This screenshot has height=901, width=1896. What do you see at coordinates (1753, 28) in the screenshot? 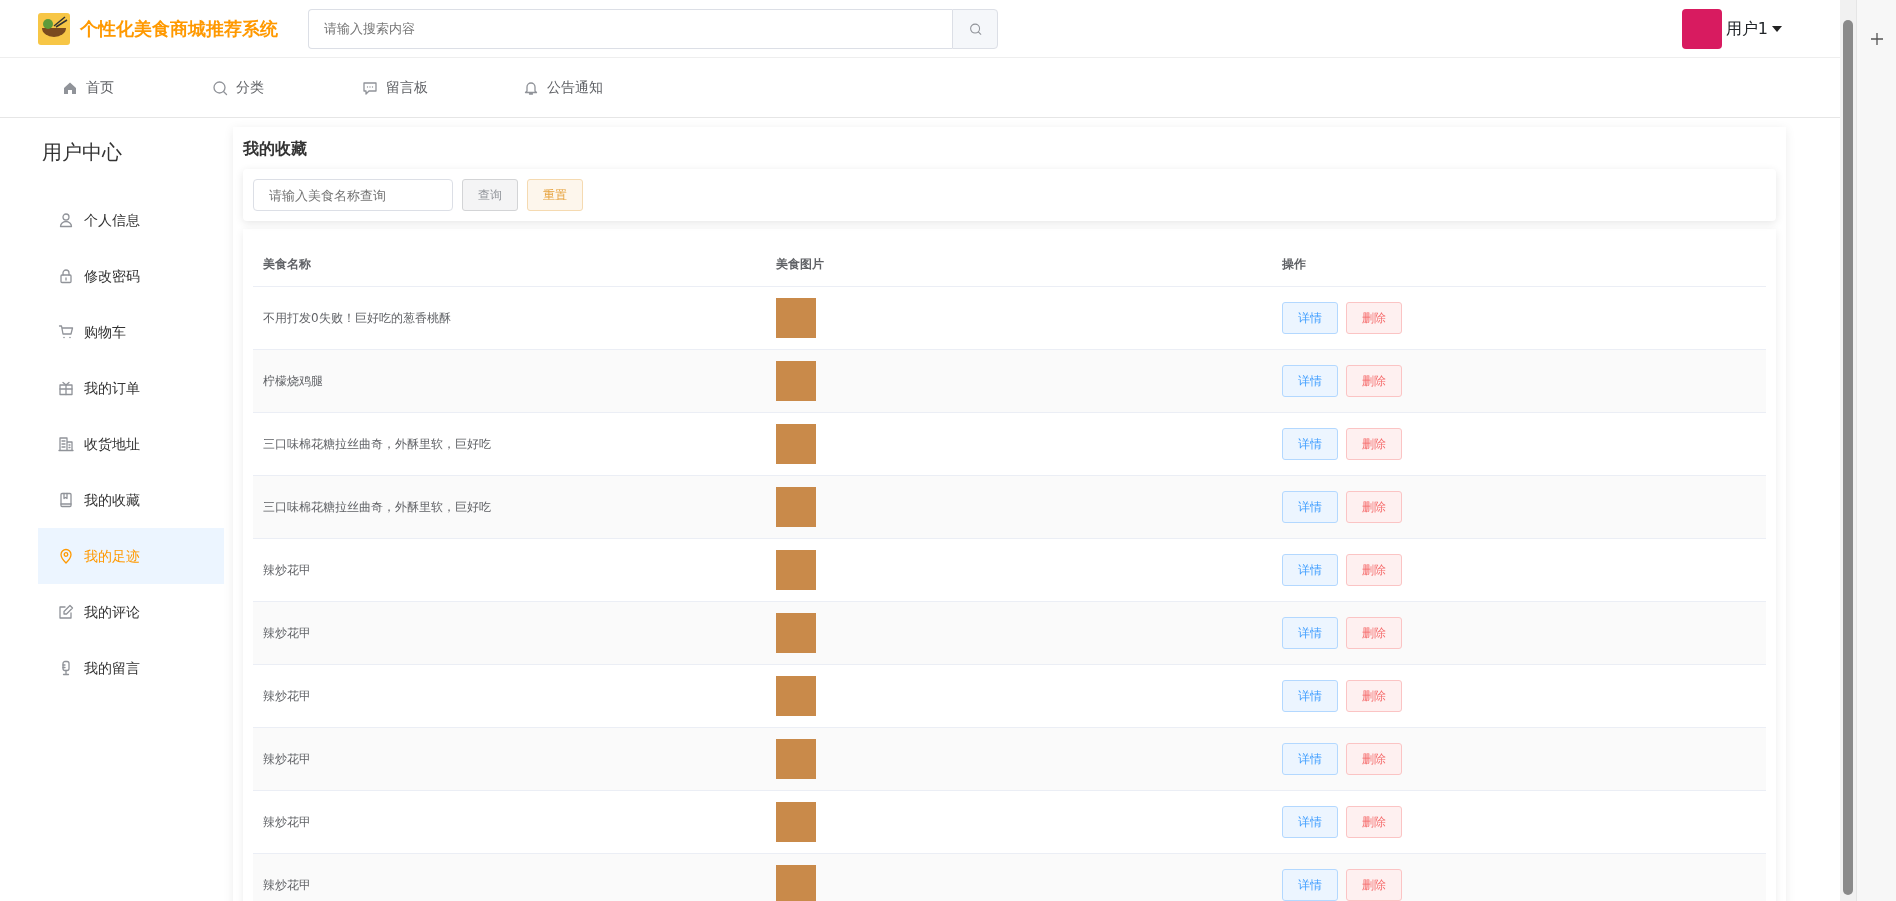
I see `user-menu: 用户1` at bounding box center [1753, 28].